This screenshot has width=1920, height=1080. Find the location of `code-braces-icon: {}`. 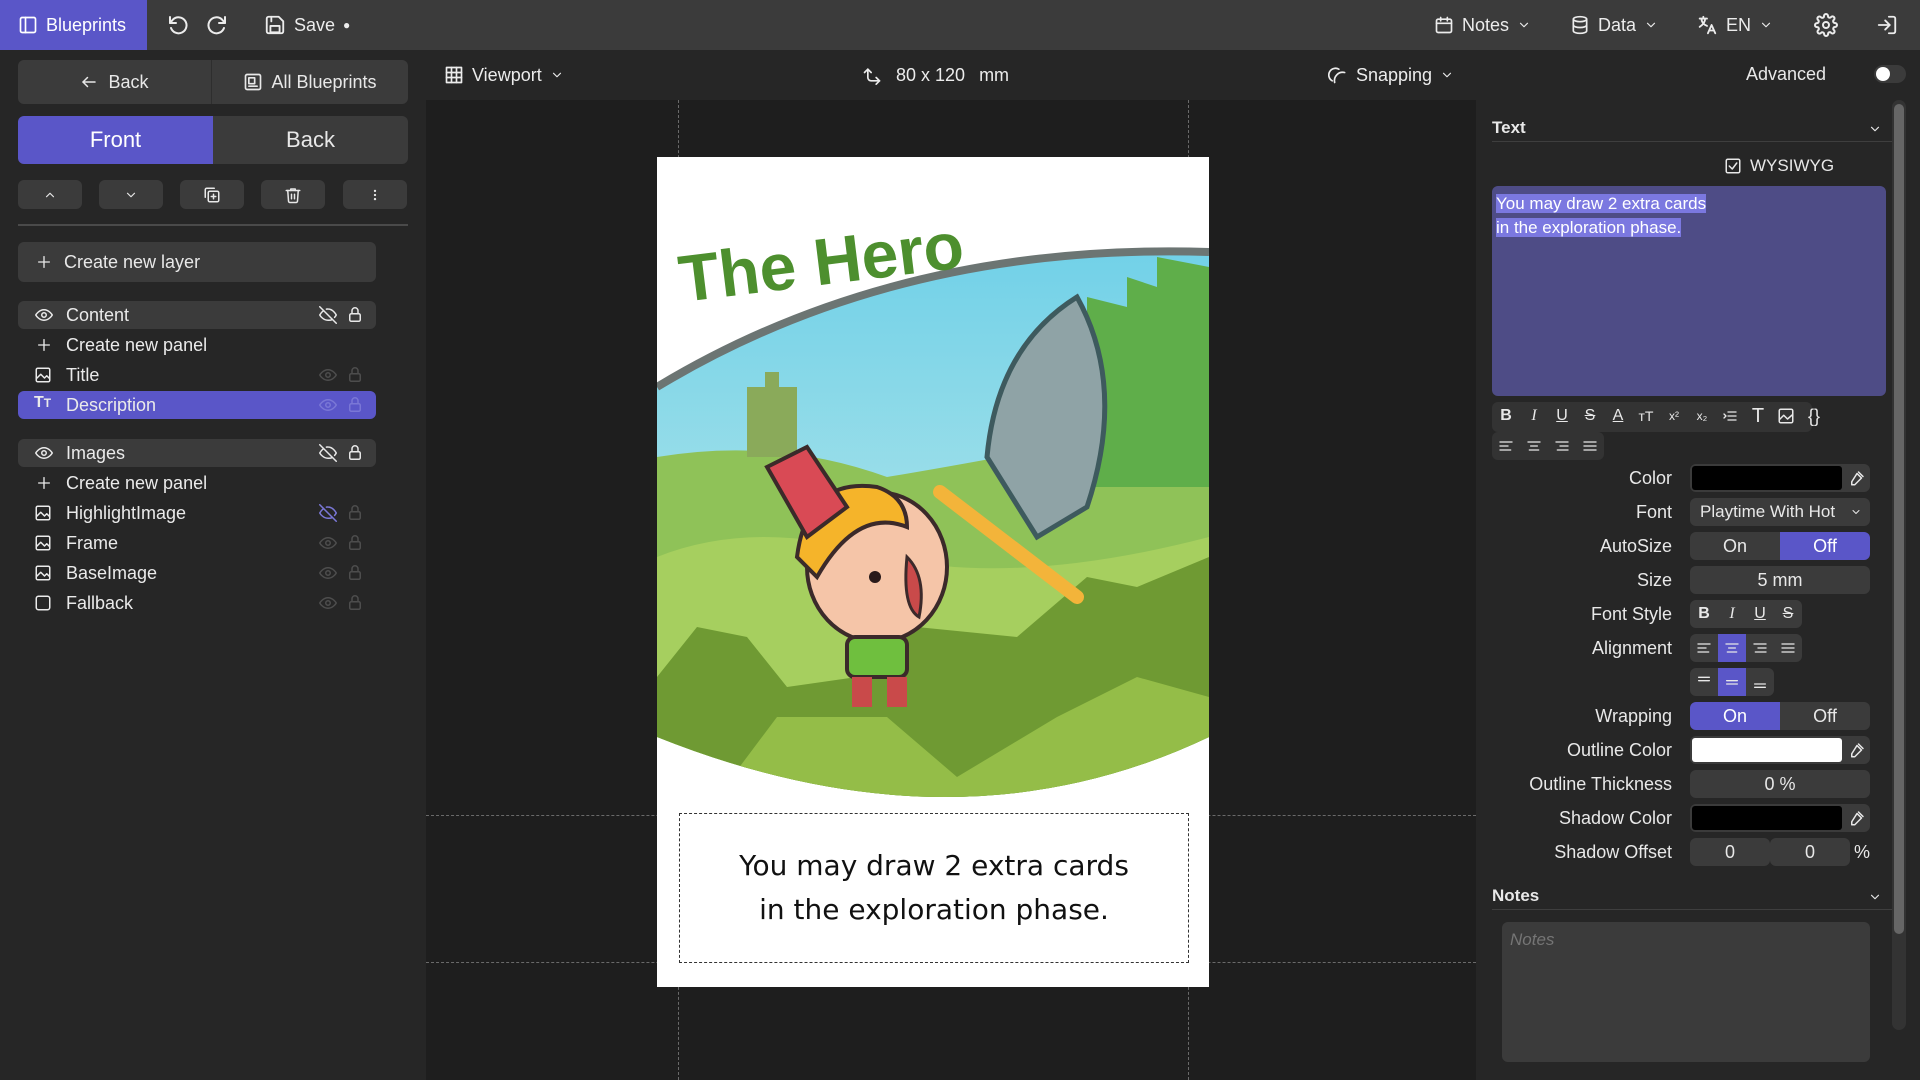

code-braces-icon: {} is located at coordinates (1814, 416).